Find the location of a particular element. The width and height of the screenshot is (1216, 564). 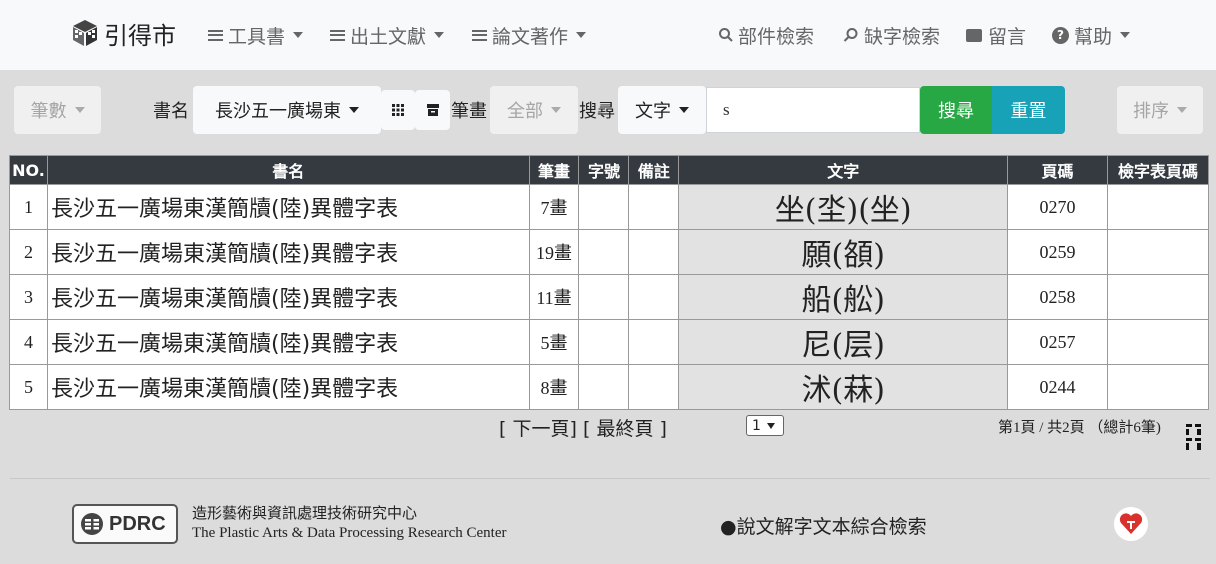

heart-badge-icon is located at coordinates (1131, 523).